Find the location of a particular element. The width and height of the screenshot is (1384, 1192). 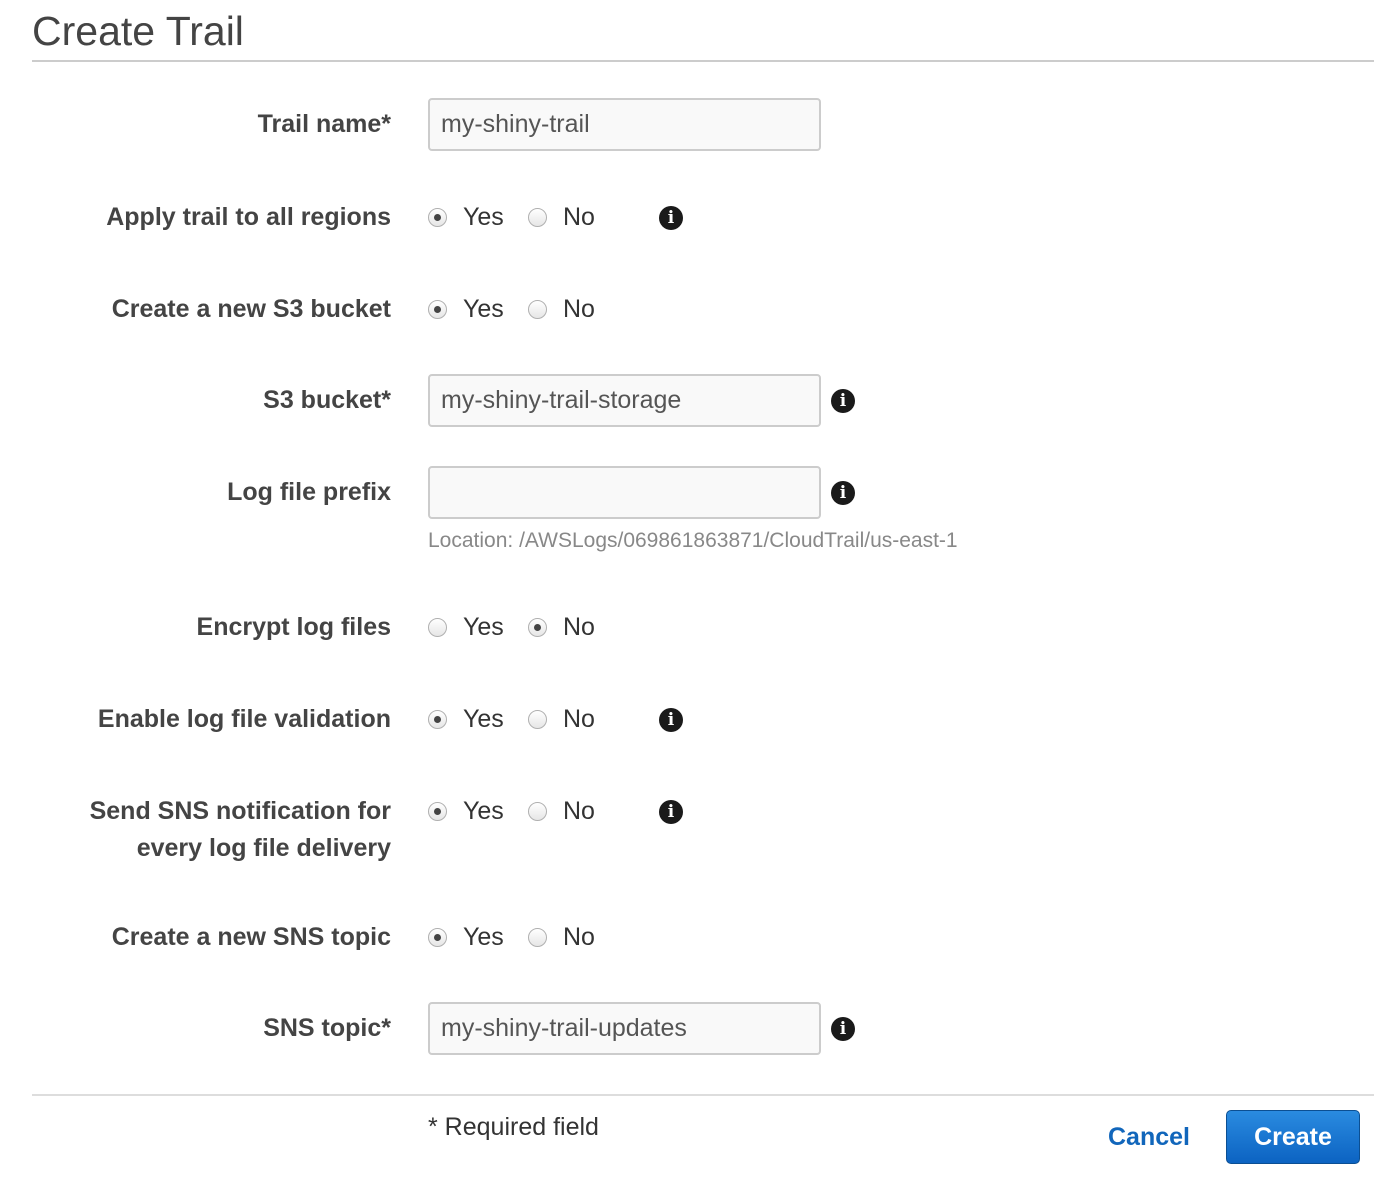

s3-bucket-label: S3 bucket* is located at coordinates (327, 400).